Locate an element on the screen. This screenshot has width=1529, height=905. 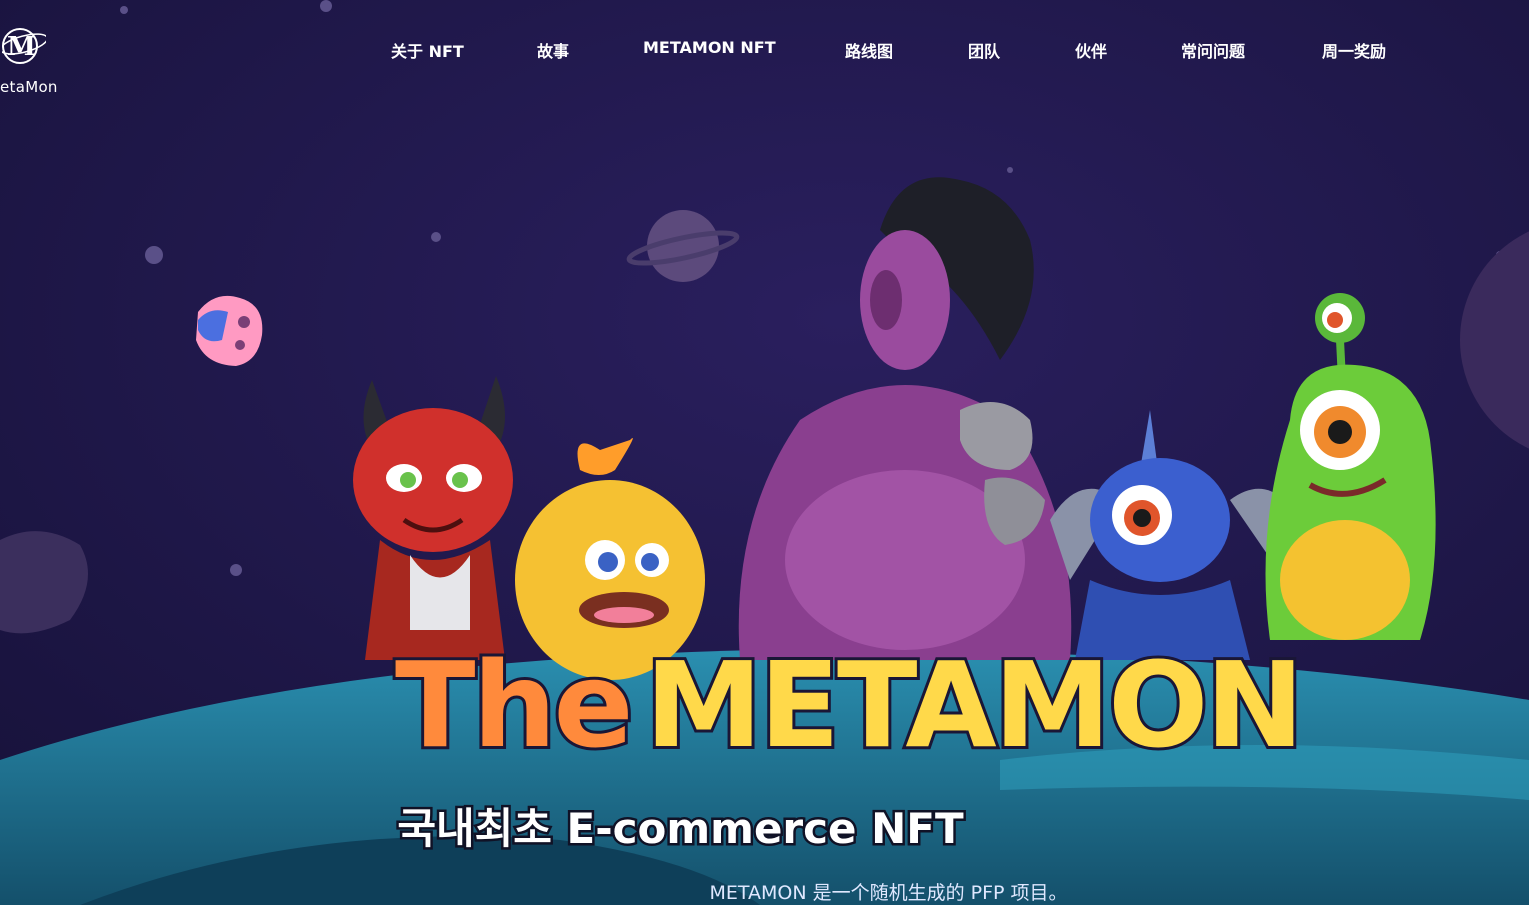
hero-title-metamon: METAMON is located at coordinates (974, 705).